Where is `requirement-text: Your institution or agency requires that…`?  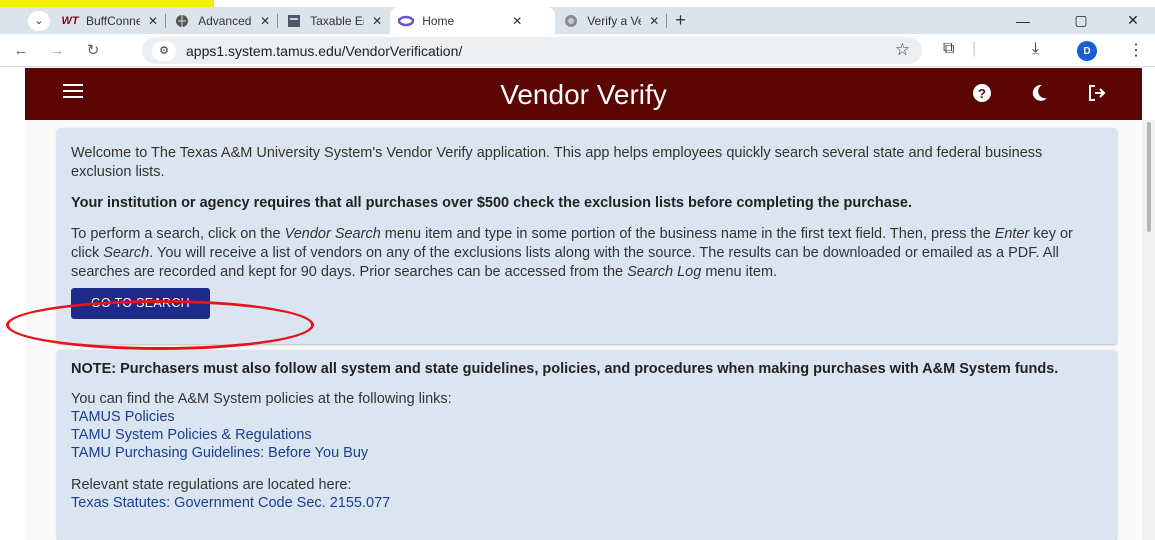
requirement-text: Your institution or agency requires that… is located at coordinates (491, 203).